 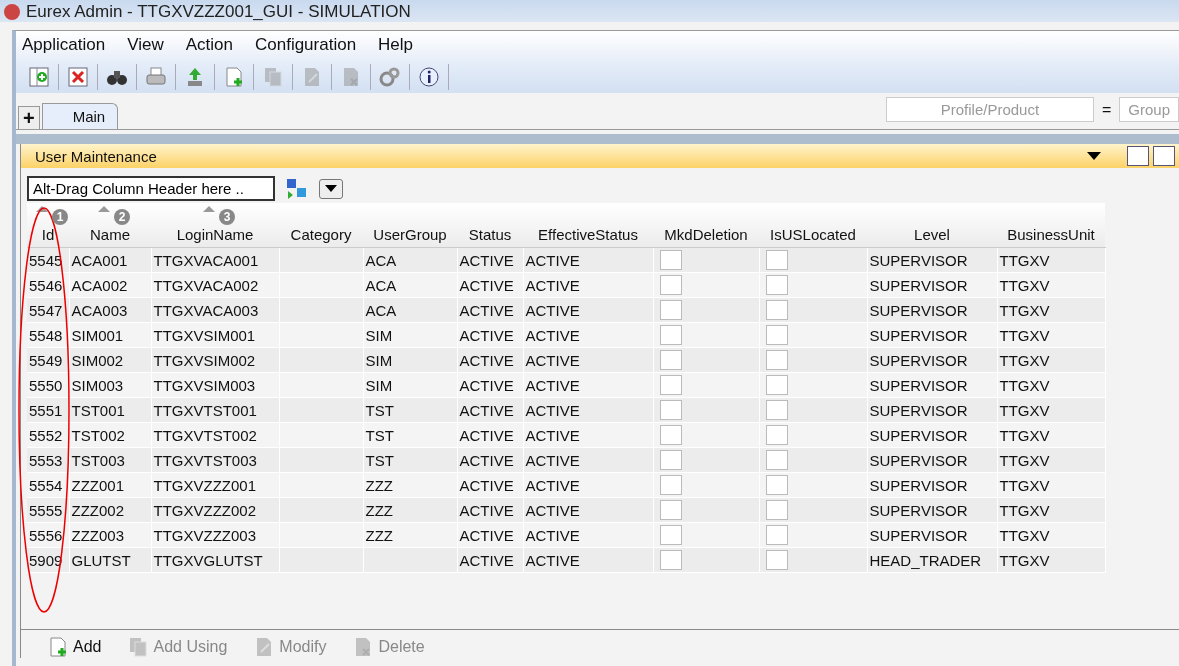 What do you see at coordinates (46, 435) in the screenshot?
I see `table-cell: 5552` at bounding box center [46, 435].